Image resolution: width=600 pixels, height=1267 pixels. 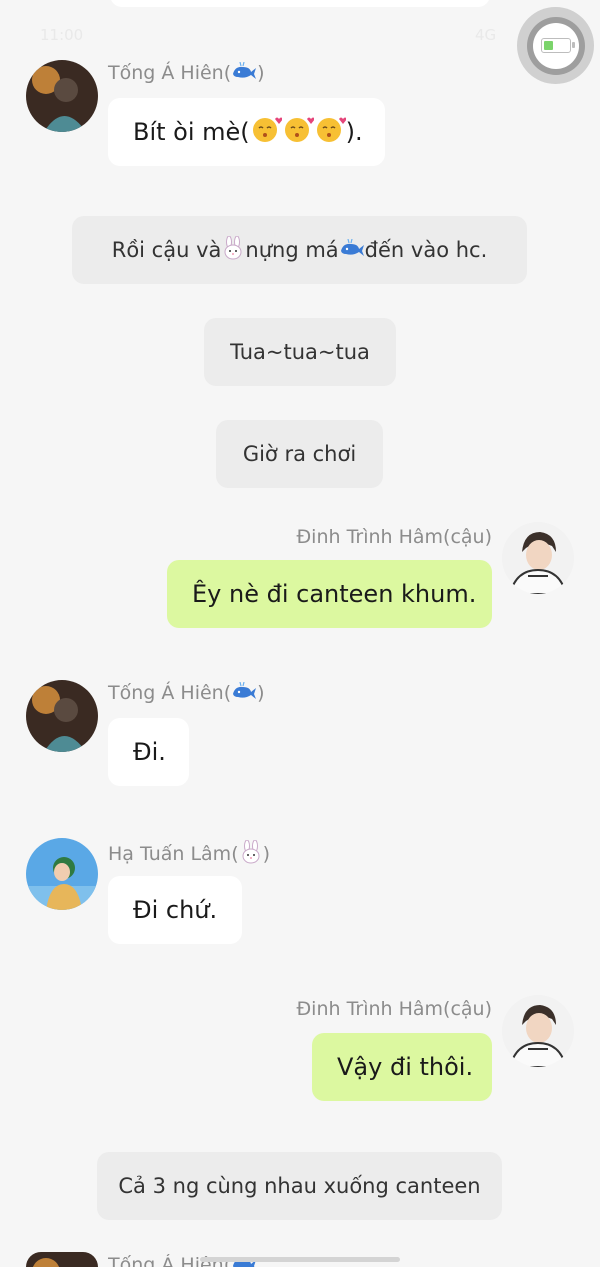 I want to click on home-indicator, so click(x=300, y=1259).